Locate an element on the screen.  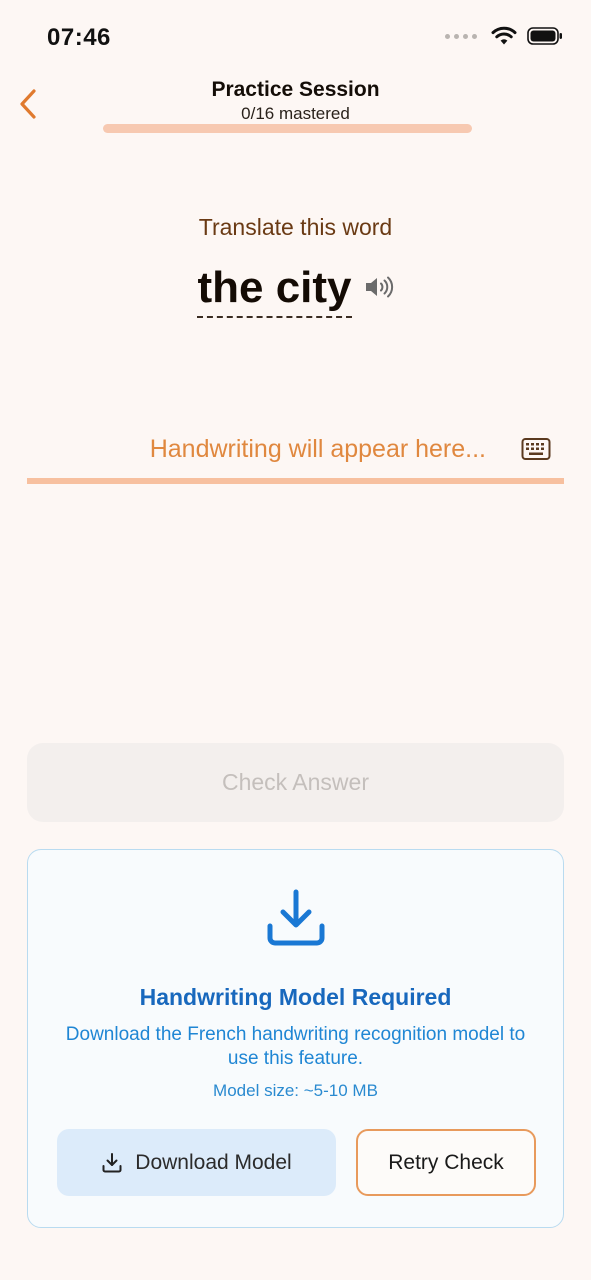
wifi-icon is located at coordinates (504, 35).